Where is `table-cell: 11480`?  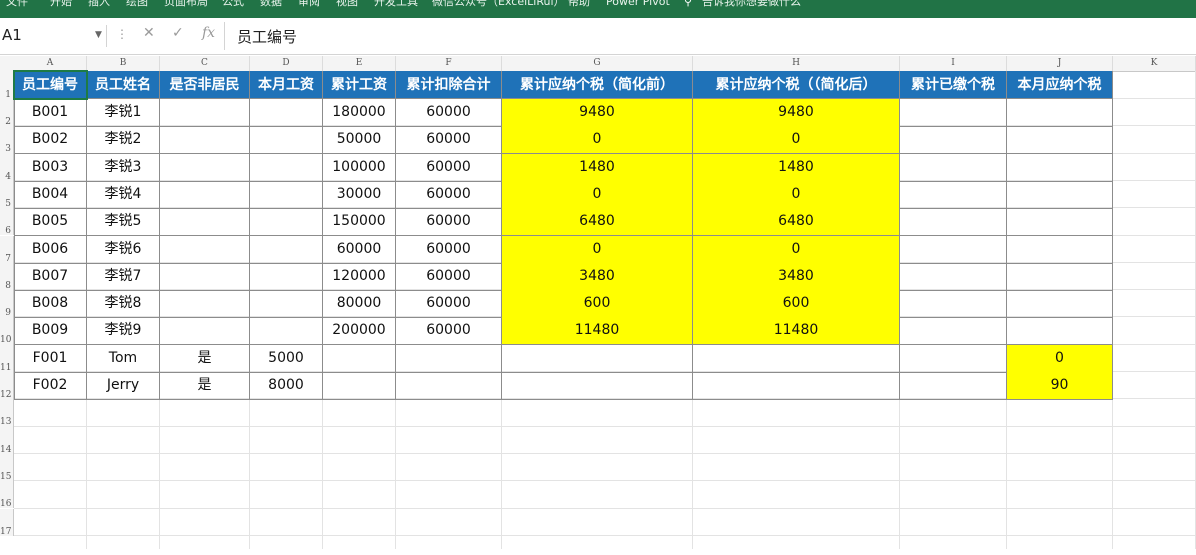
table-cell: 11480 is located at coordinates (597, 331).